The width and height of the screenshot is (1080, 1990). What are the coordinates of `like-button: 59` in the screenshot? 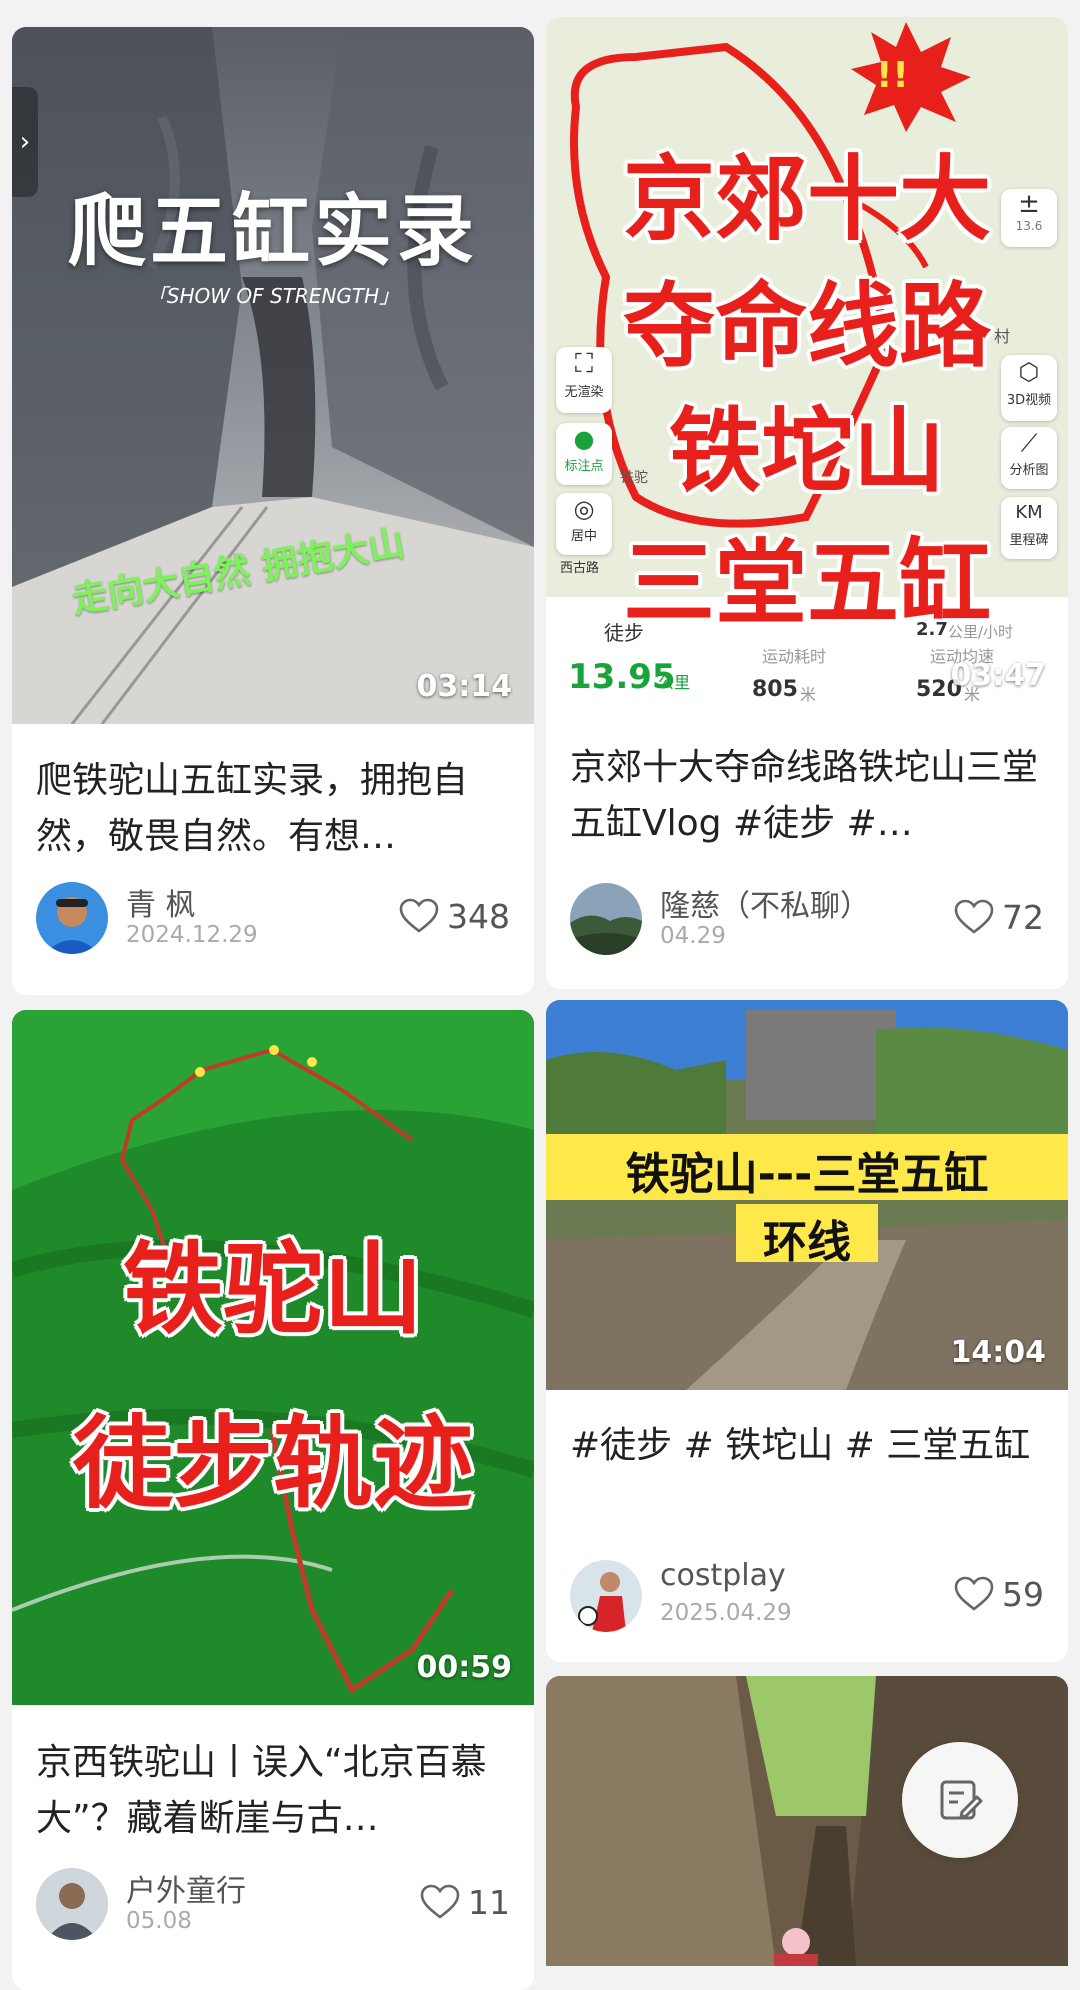 It's located at (999, 1594).